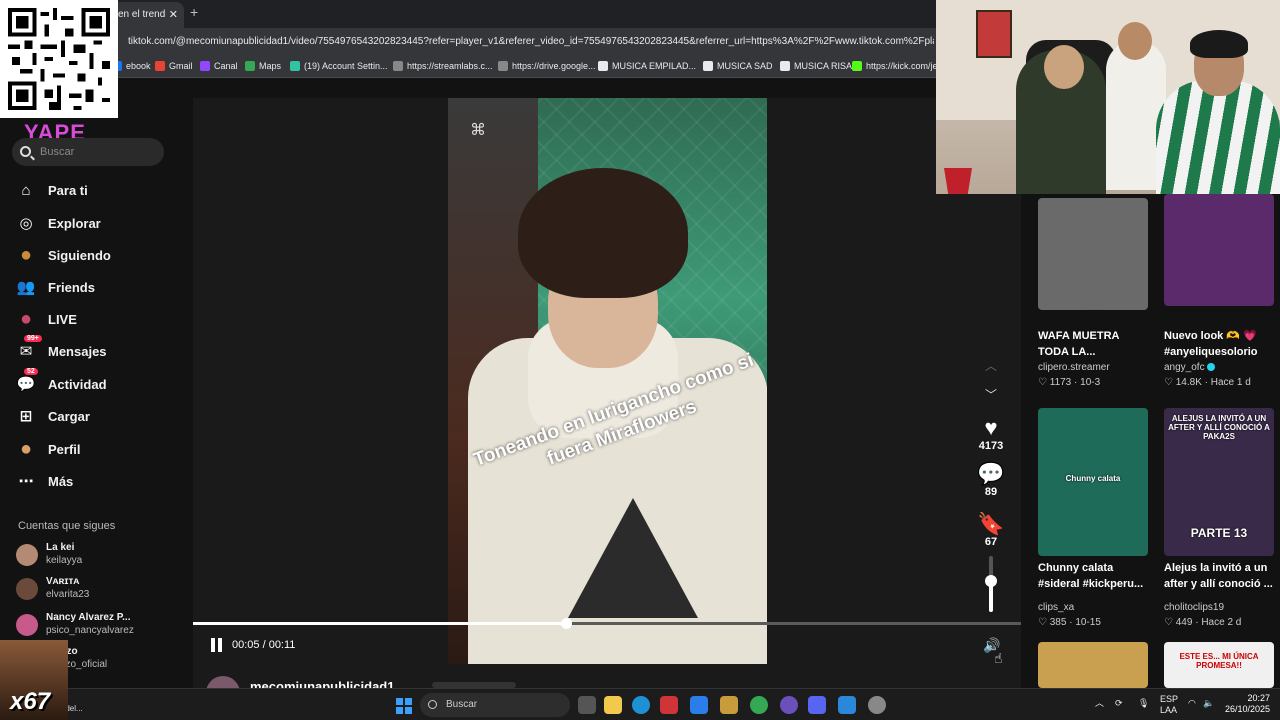 The height and width of the screenshot is (720, 1280). I want to click on webcam-poster, so click(994, 34).